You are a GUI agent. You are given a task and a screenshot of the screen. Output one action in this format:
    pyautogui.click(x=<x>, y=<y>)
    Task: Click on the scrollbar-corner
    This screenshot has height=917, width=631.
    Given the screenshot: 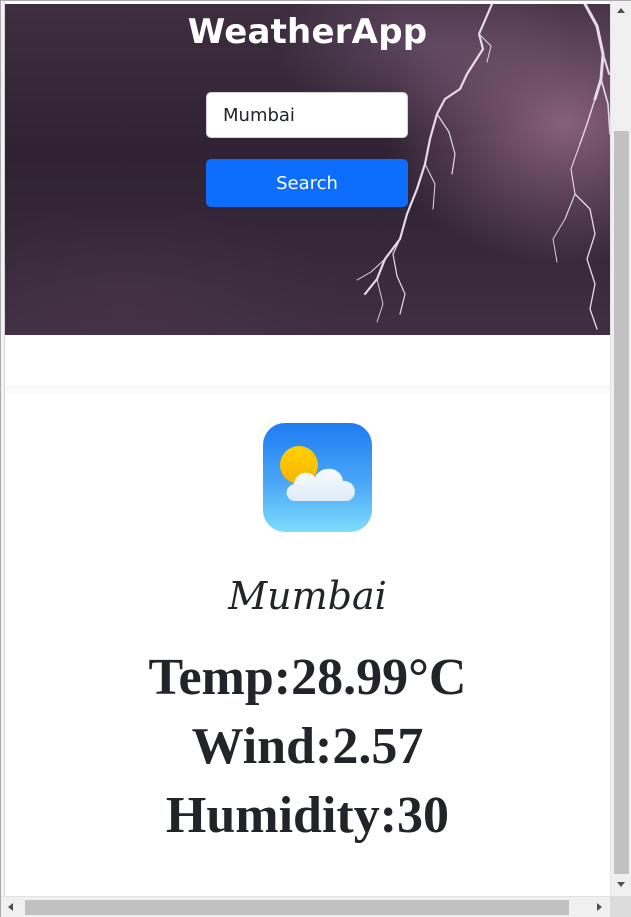 What is the action you would take?
    pyautogui.click(x=620, y=906)
    